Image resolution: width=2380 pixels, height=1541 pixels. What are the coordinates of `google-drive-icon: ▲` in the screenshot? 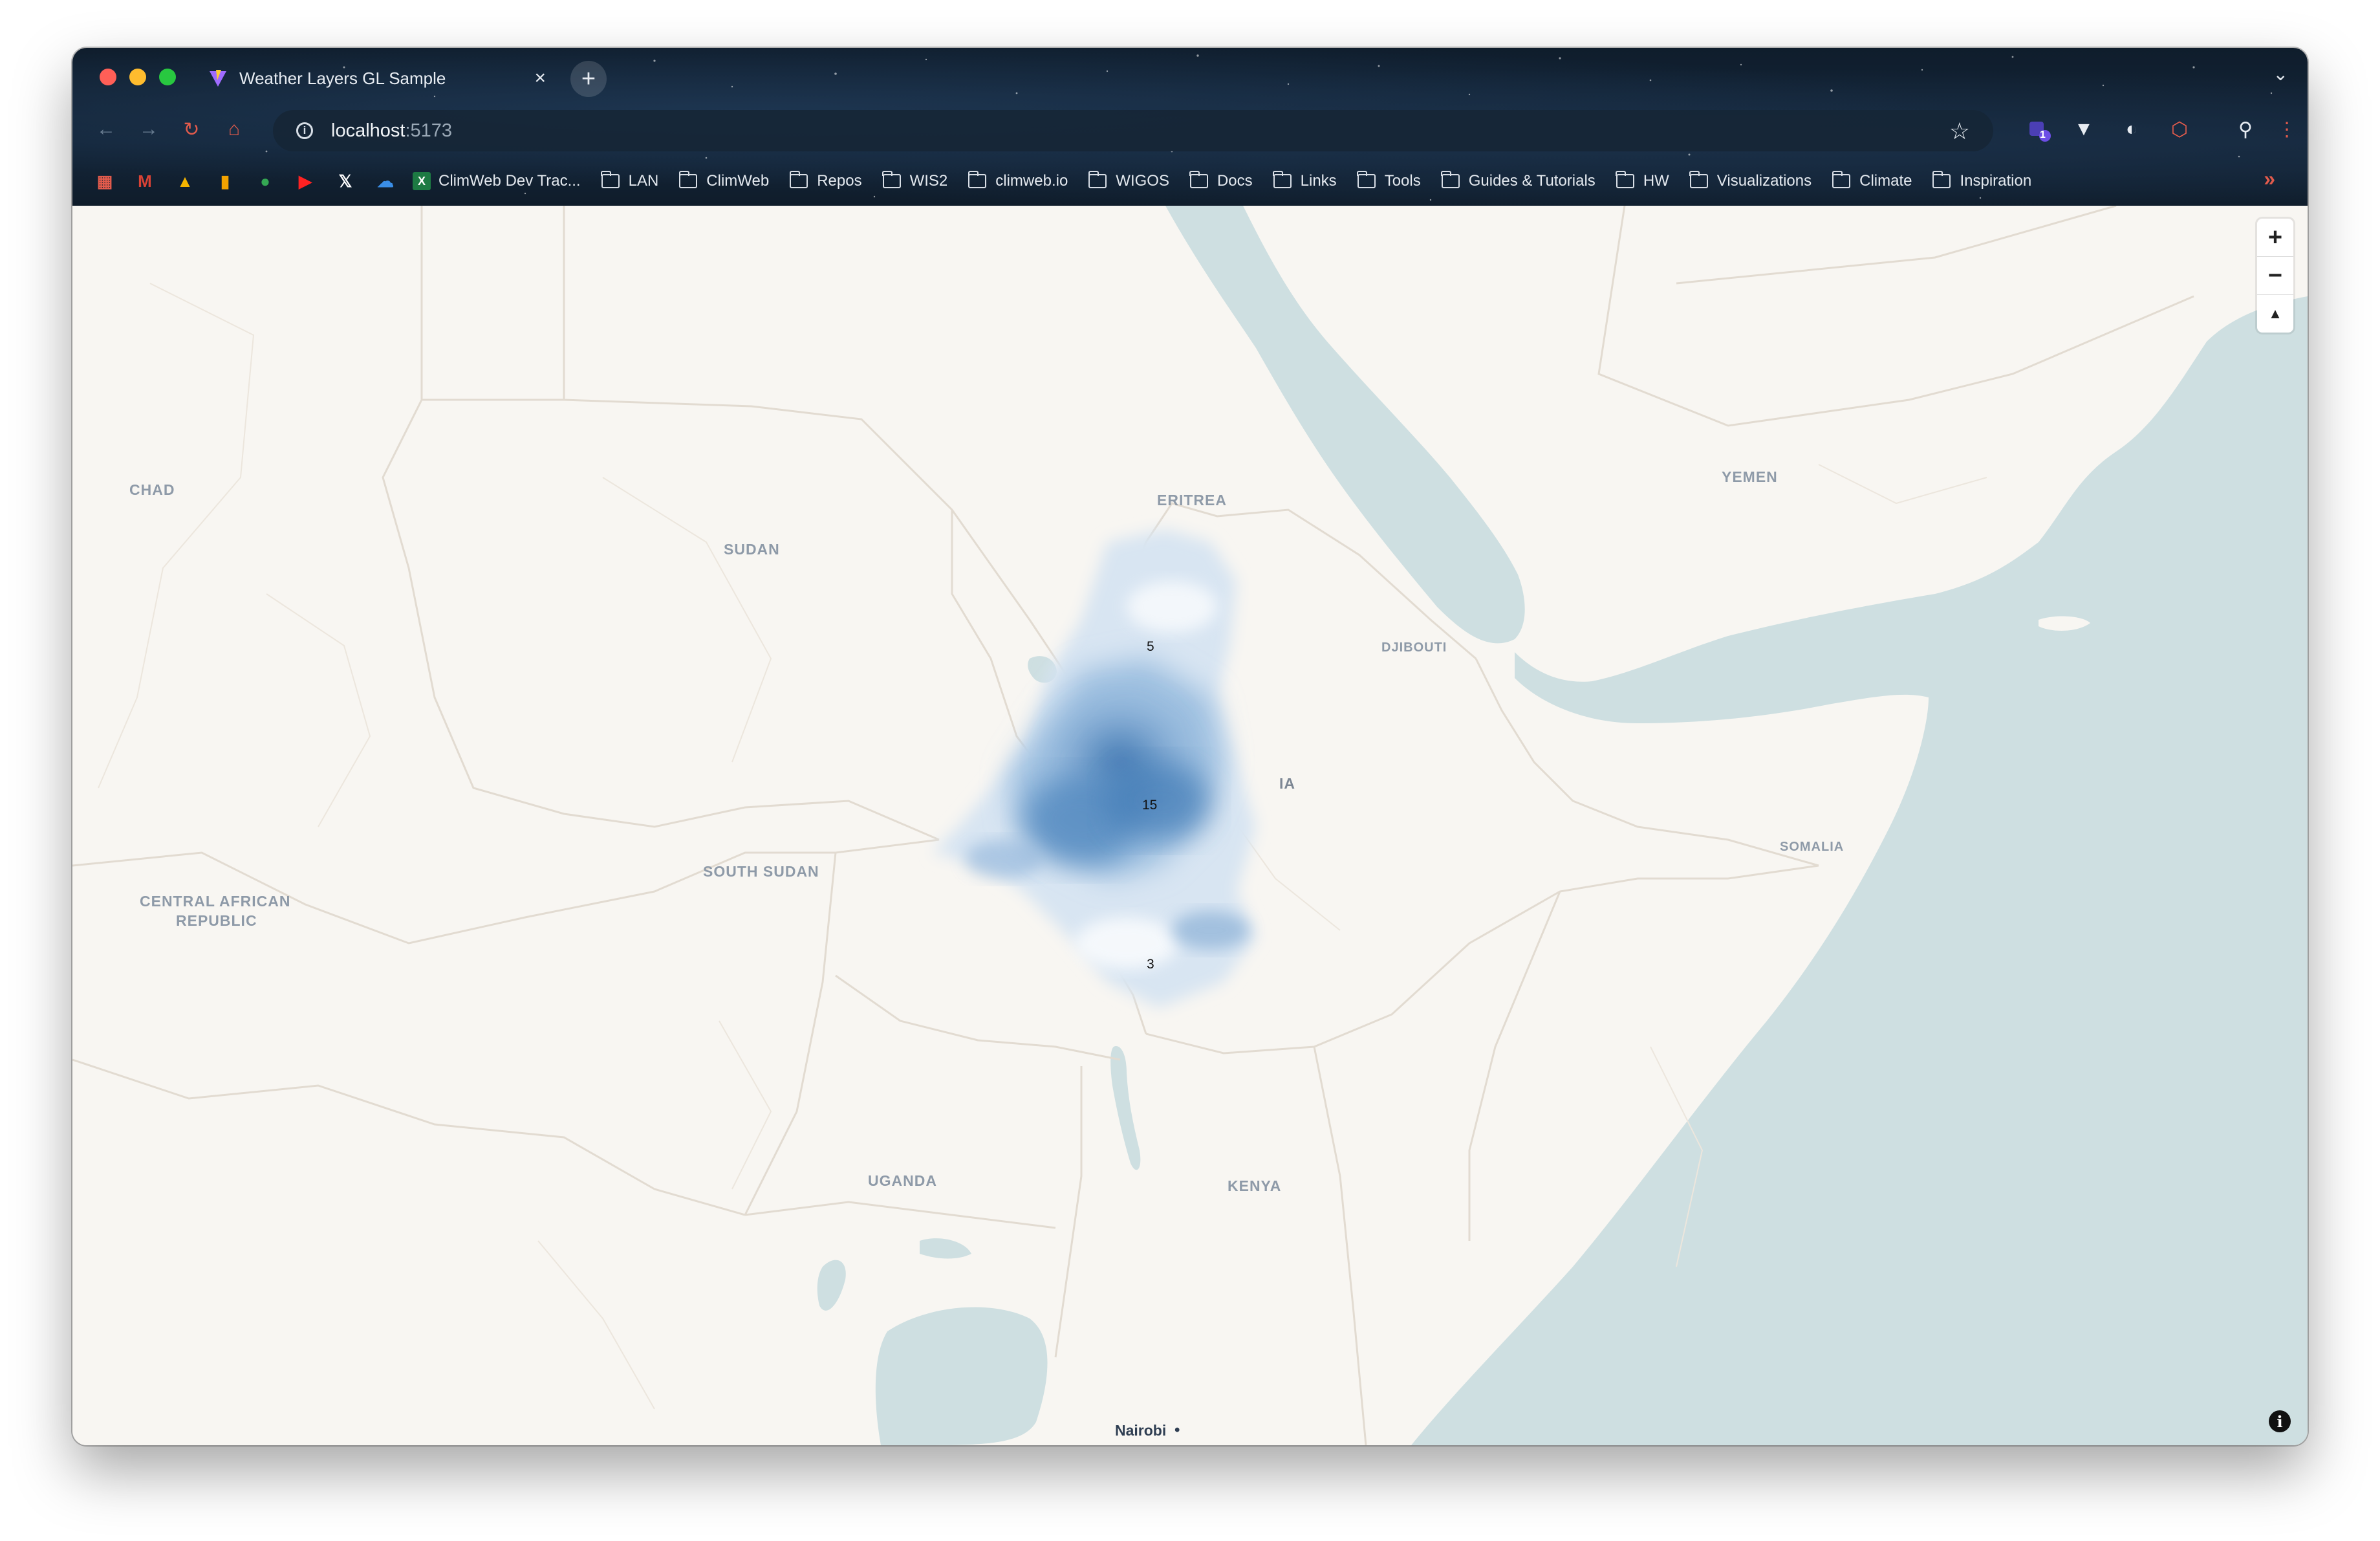 It's located at (185, 181).